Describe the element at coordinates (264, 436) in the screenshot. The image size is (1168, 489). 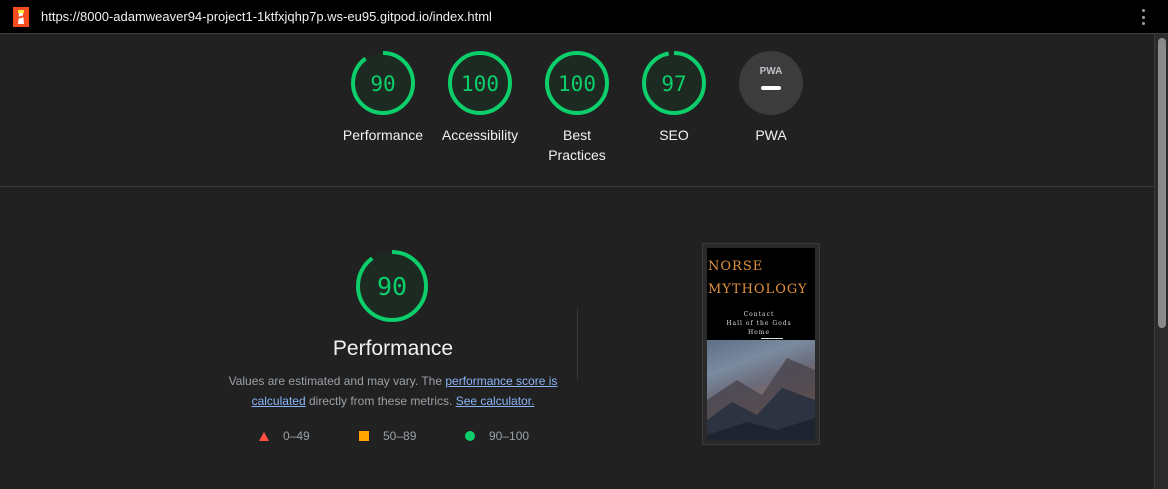
I see `fail-triangle-icon` at that location.